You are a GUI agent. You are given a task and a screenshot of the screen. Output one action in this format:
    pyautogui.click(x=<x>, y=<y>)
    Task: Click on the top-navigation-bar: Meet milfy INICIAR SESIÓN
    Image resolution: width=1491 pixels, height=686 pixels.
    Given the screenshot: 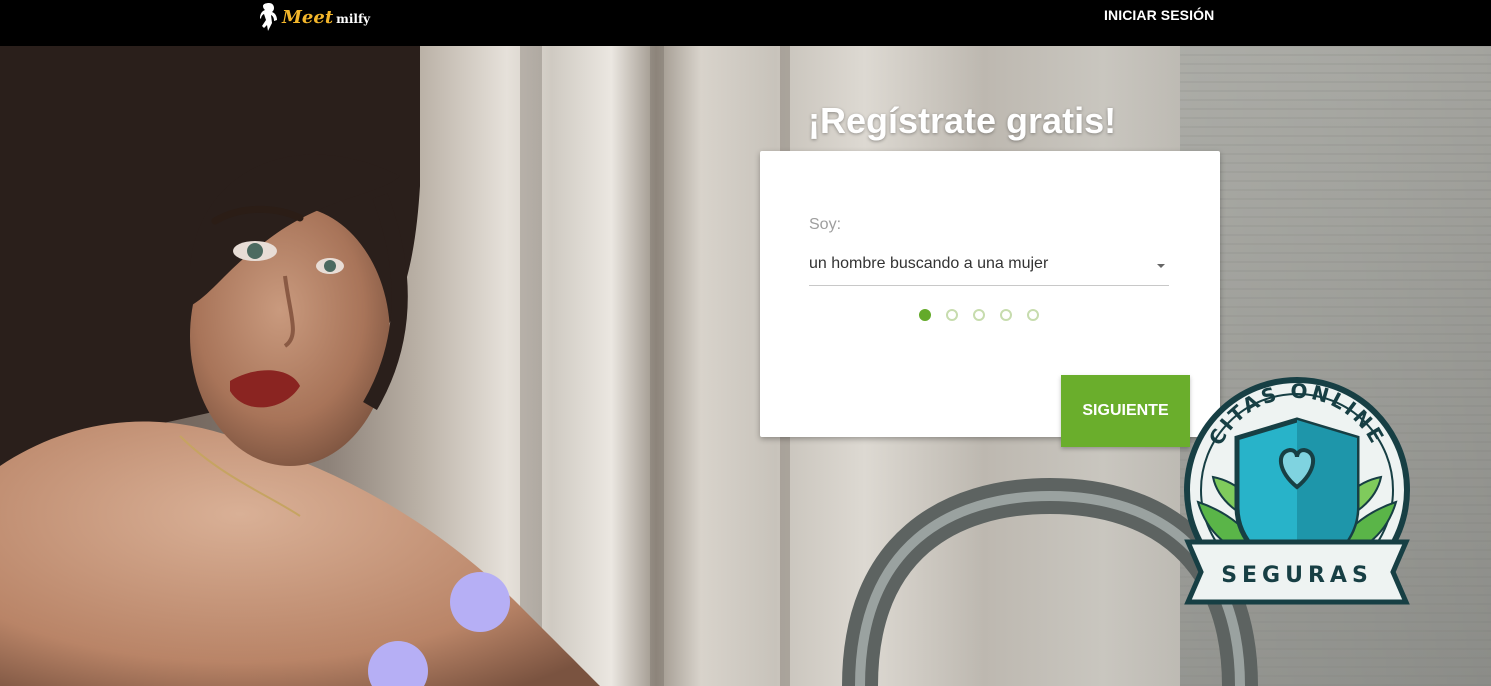 What is the action you would take?
    pyautogui.click(x=745, y=23)
    